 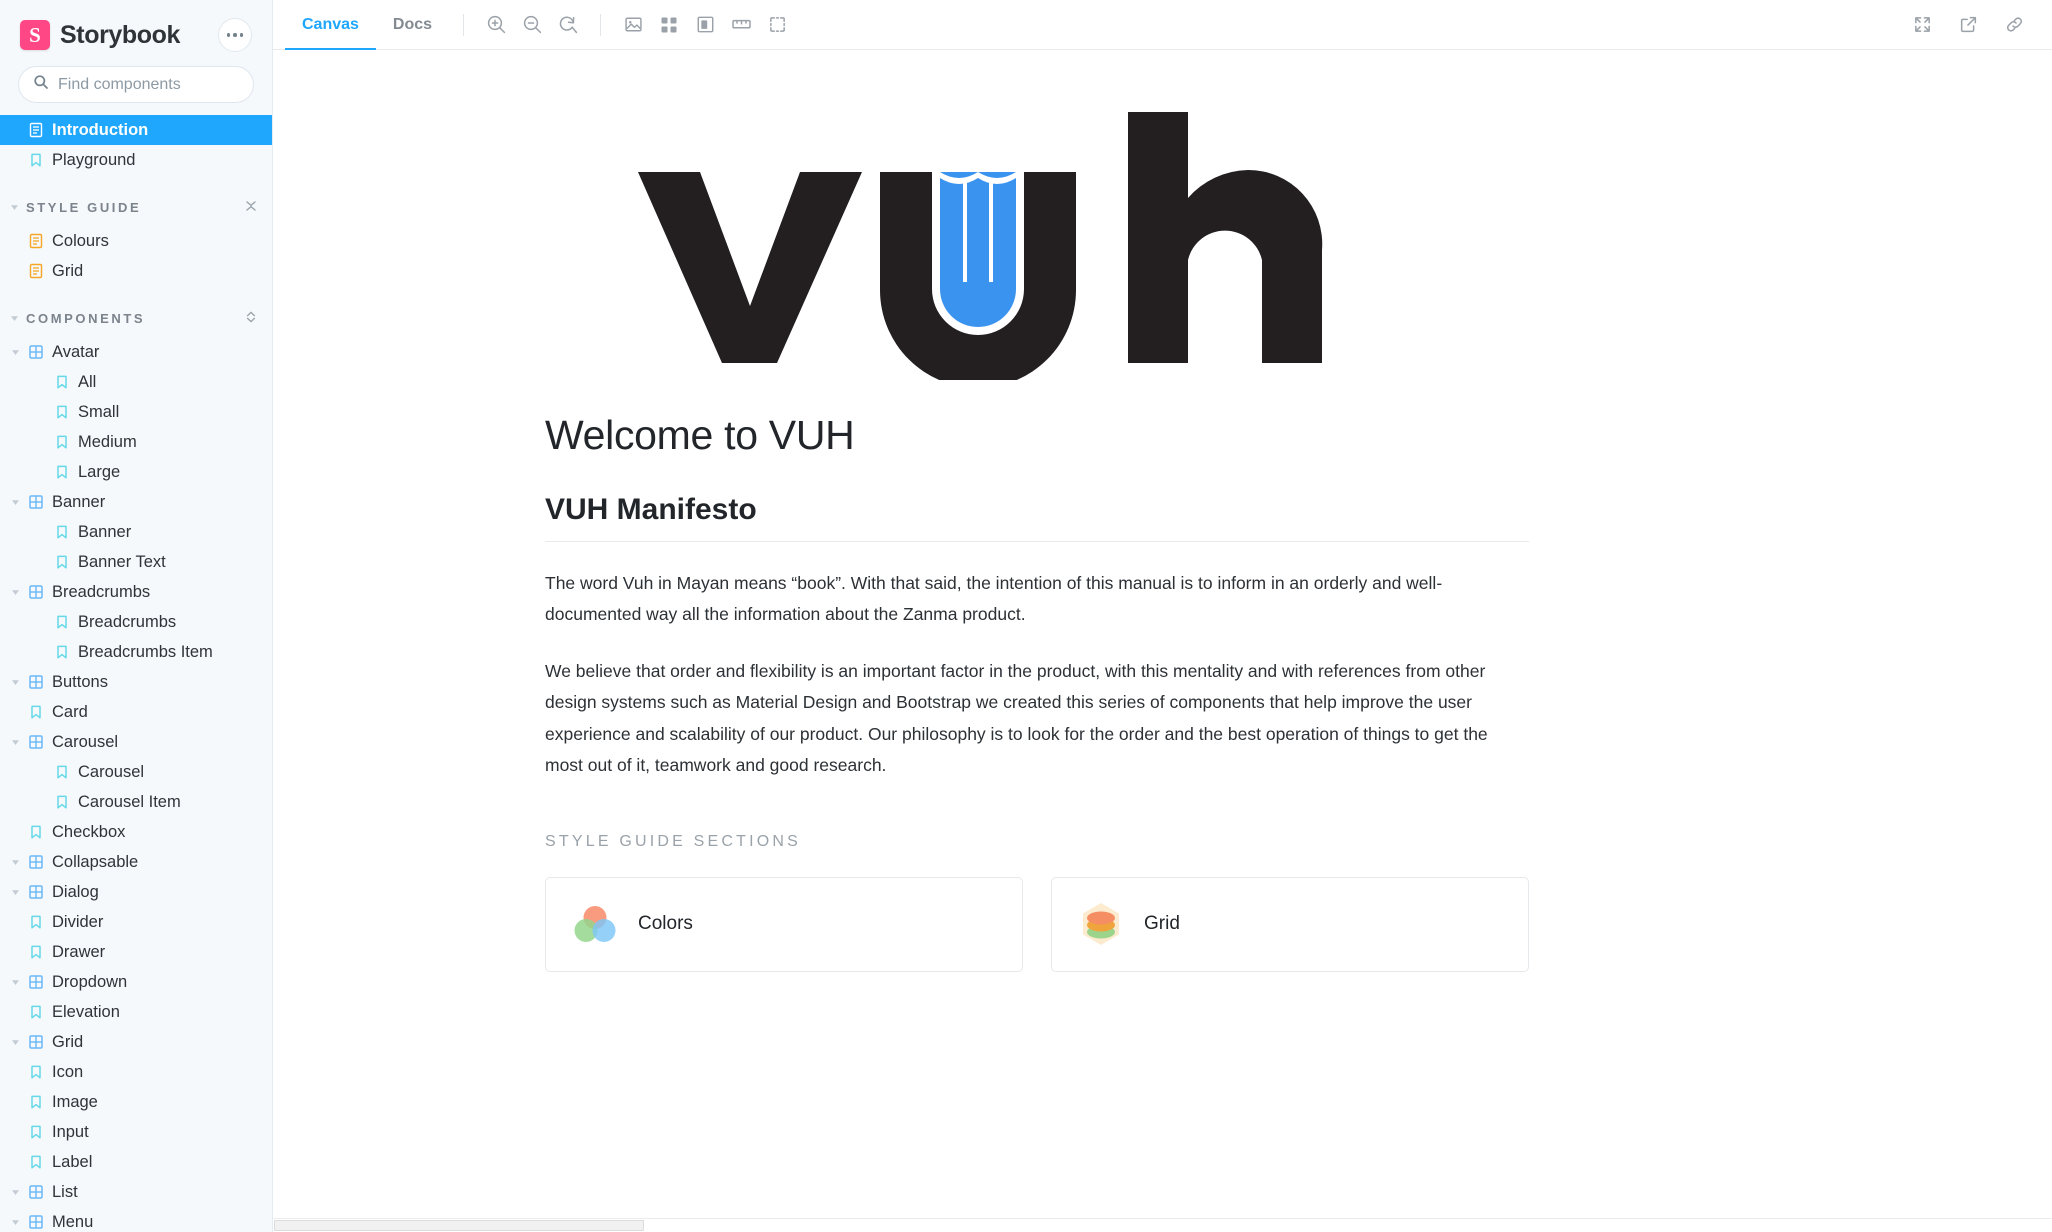 What do you see at coordinates (464, 24) in the screenshot?
I see `toolbar-divider` at bounding box center [464, 24].